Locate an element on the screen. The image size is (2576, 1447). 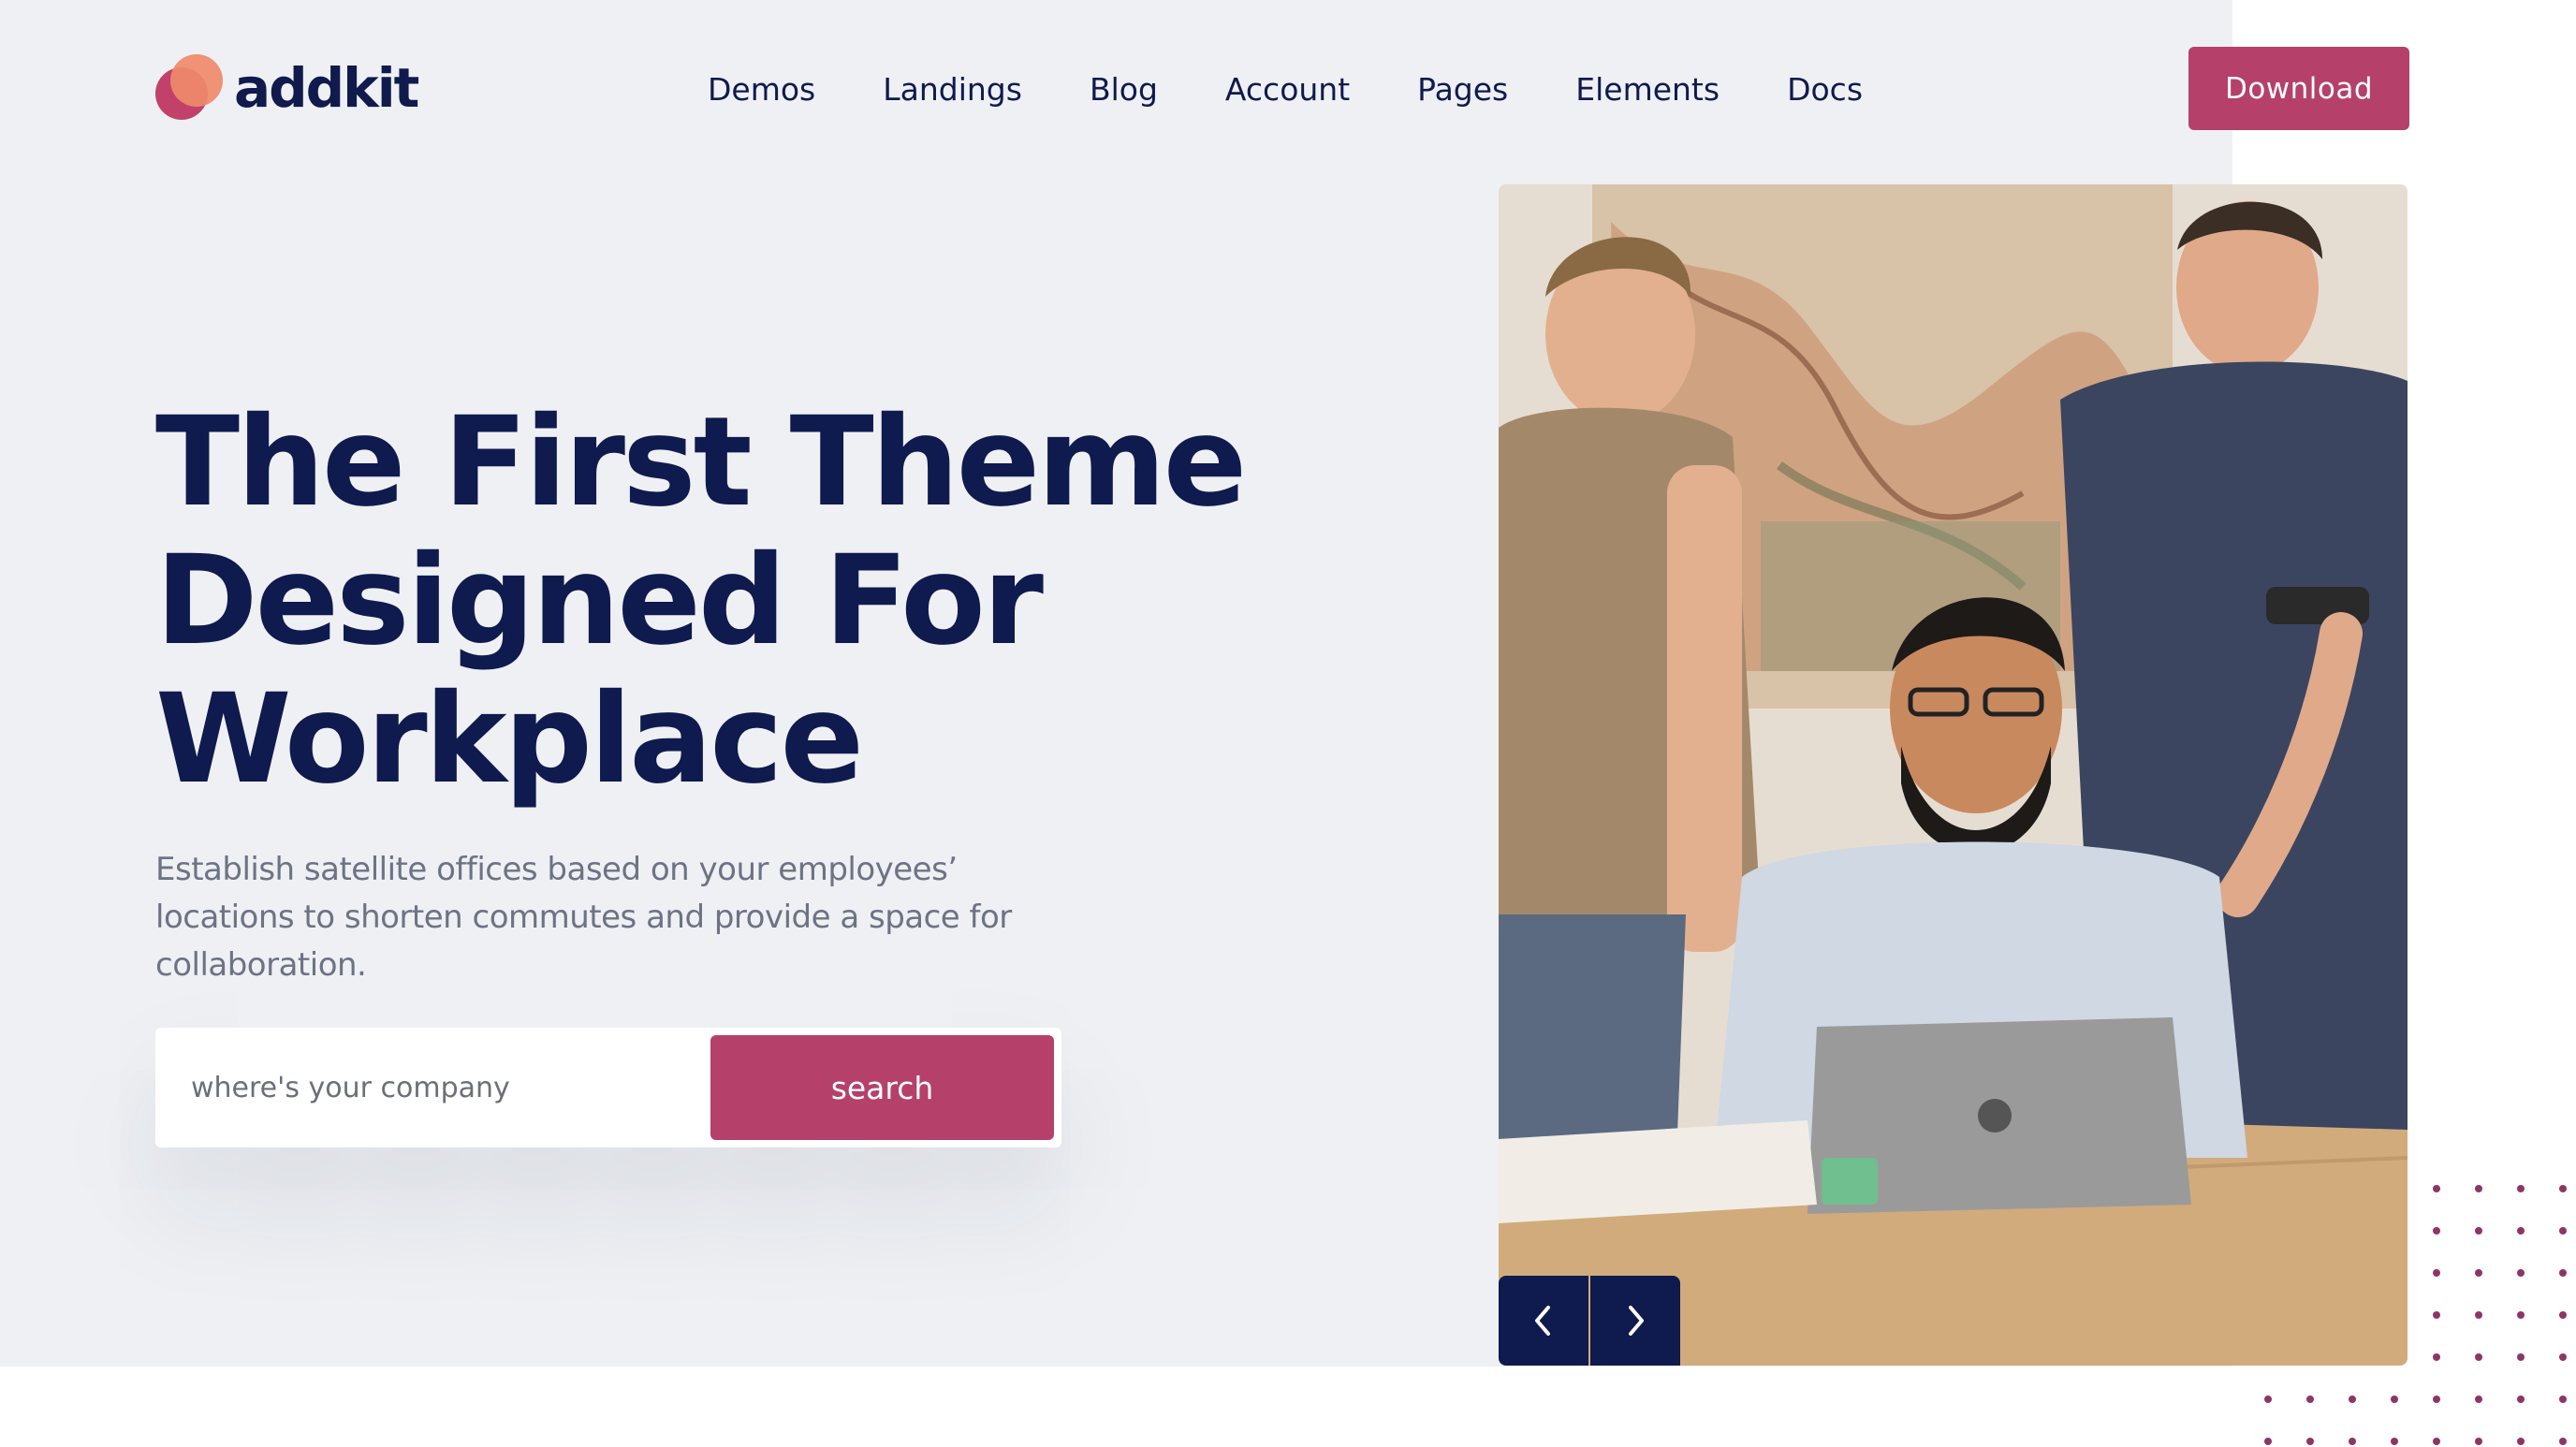
chevron-left-icon is located at coordinates (1542, 1321).